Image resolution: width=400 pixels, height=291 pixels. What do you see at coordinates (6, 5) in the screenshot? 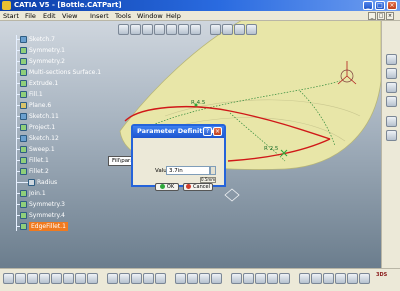
I see `catia-app-icon` at bounding box center [6, 5].